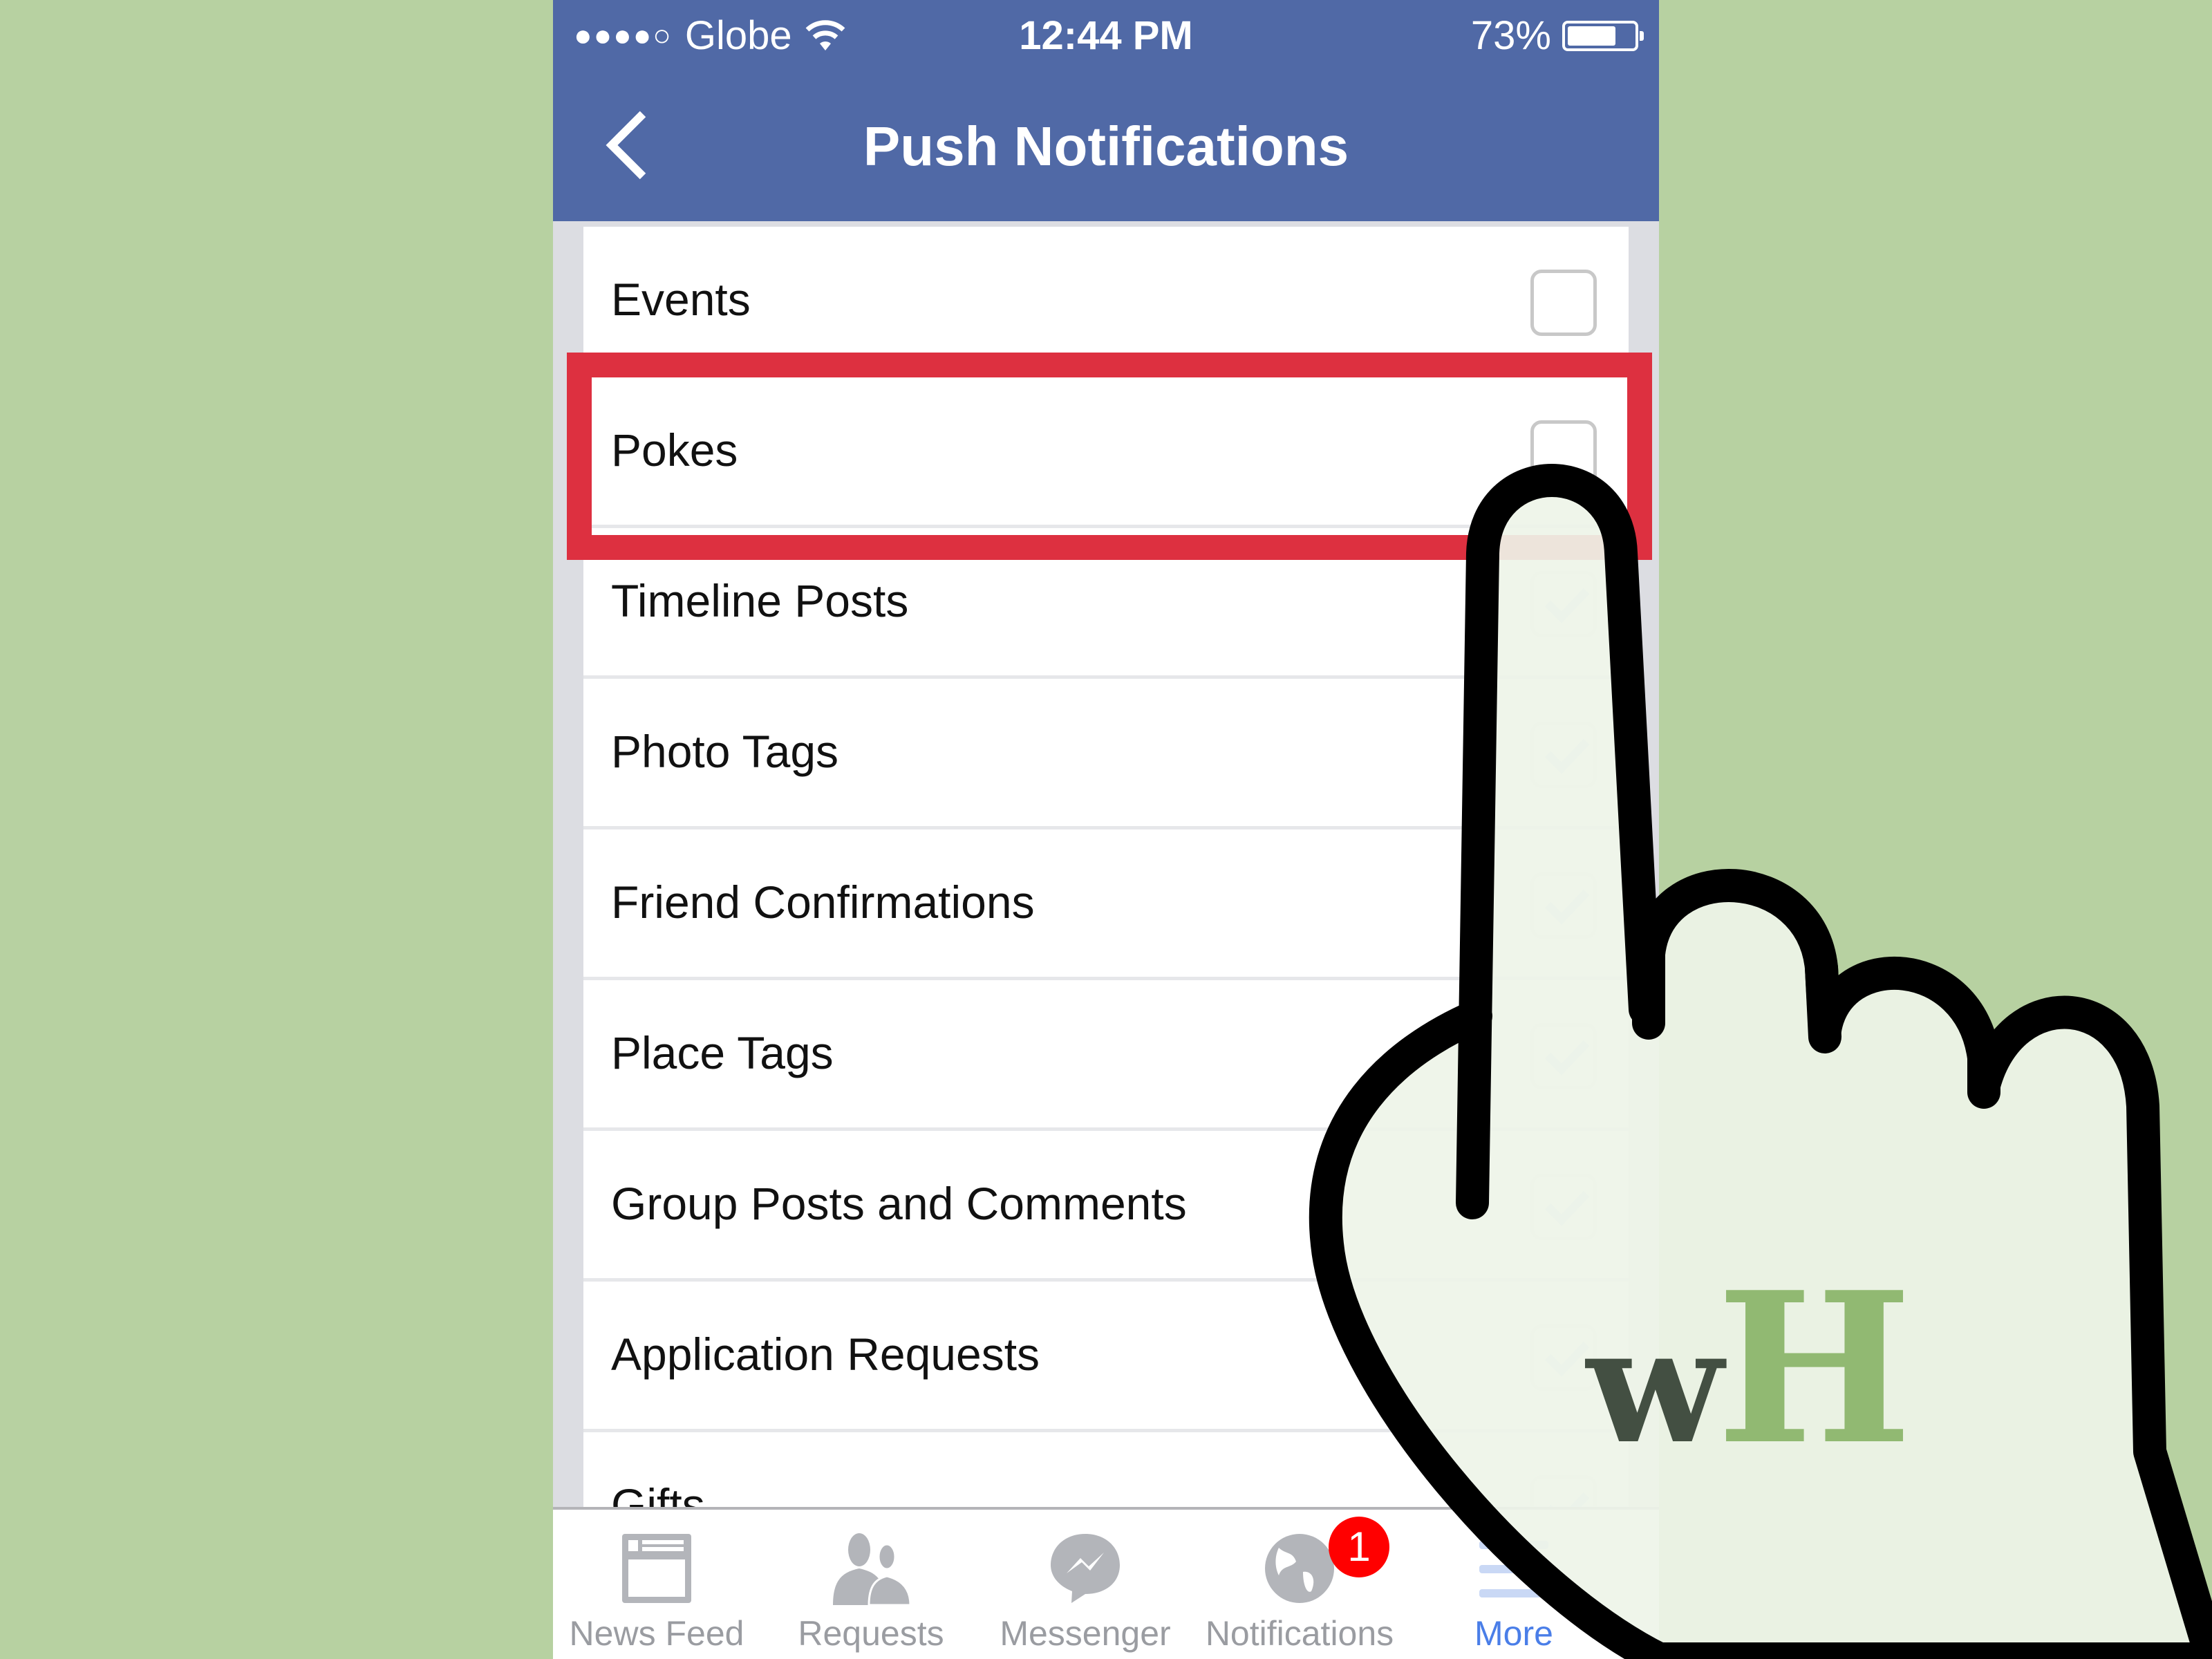 Image resolution: width=2212 pixels, height=1659 pixels. I want to click on setting-label: Events, so click(681, 299).